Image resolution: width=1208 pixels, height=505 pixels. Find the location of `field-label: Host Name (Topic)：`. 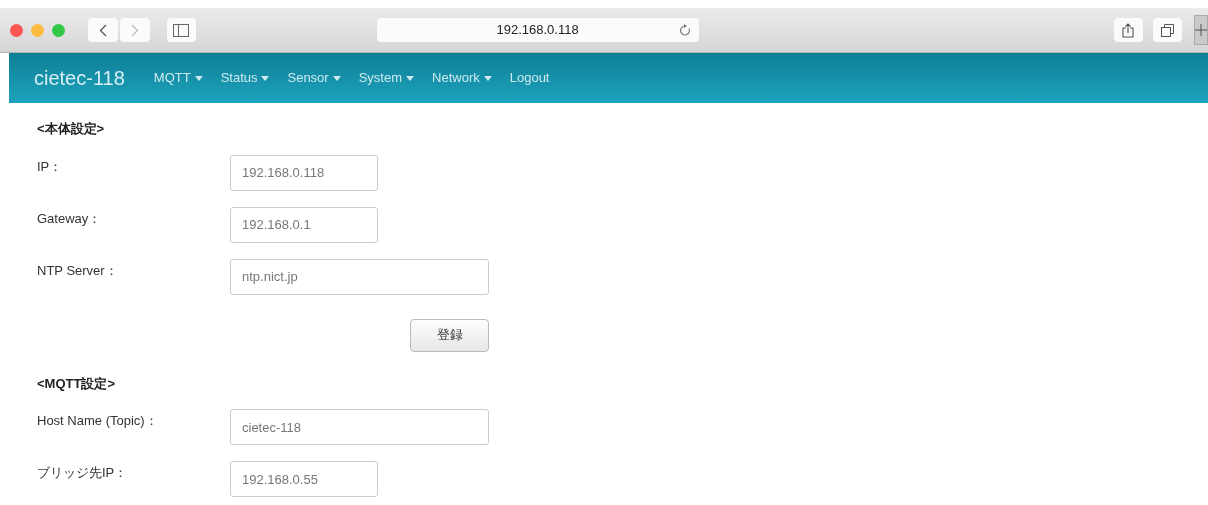

field-label: Host Name (Topic)： is located at coordinates (98, 421).